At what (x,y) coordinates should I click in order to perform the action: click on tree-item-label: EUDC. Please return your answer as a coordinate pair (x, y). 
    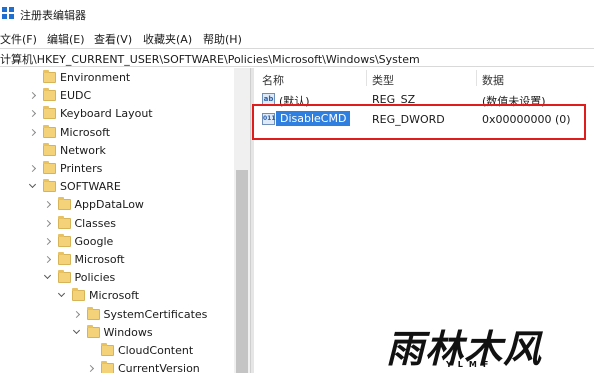
    Looking at the image, I should click on (76, 96).